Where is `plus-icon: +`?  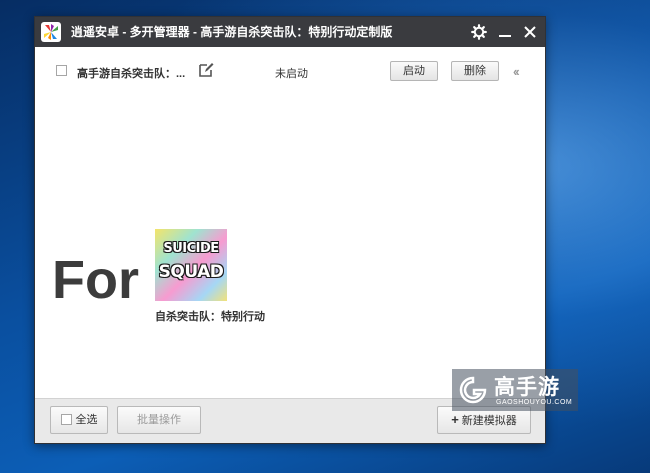 plus-icon: + is located at coordinates (455, 419).